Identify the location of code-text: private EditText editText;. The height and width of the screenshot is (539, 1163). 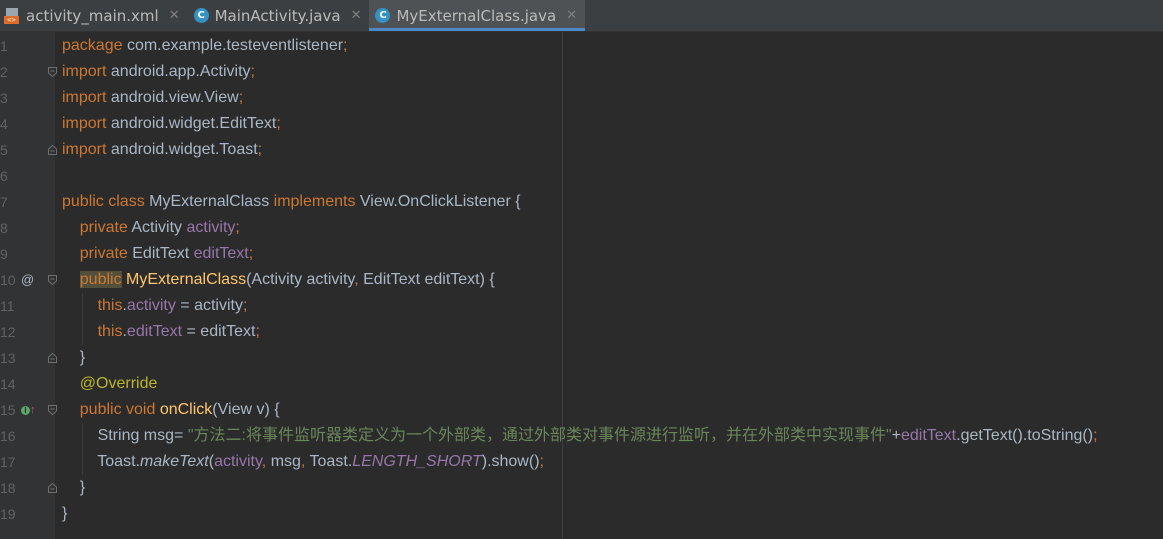
(157, 254).